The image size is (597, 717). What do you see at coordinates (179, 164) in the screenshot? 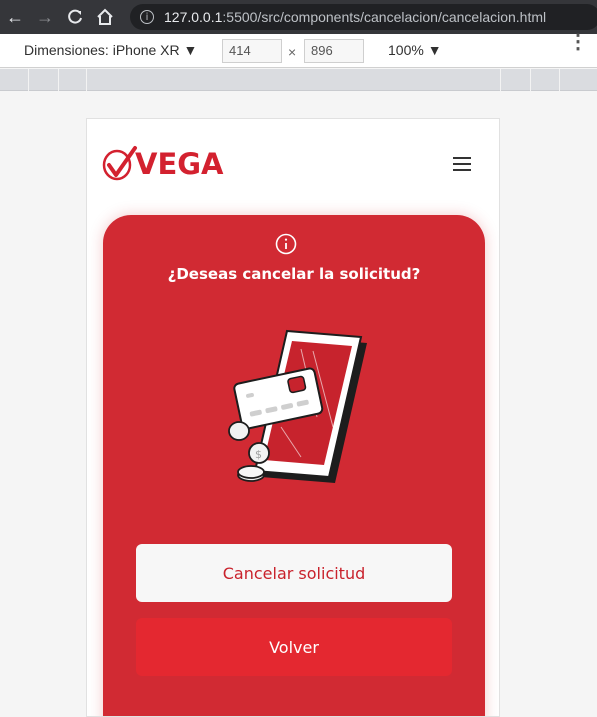
I see `logo-text: VEGA` at bounding box center [179, 164].